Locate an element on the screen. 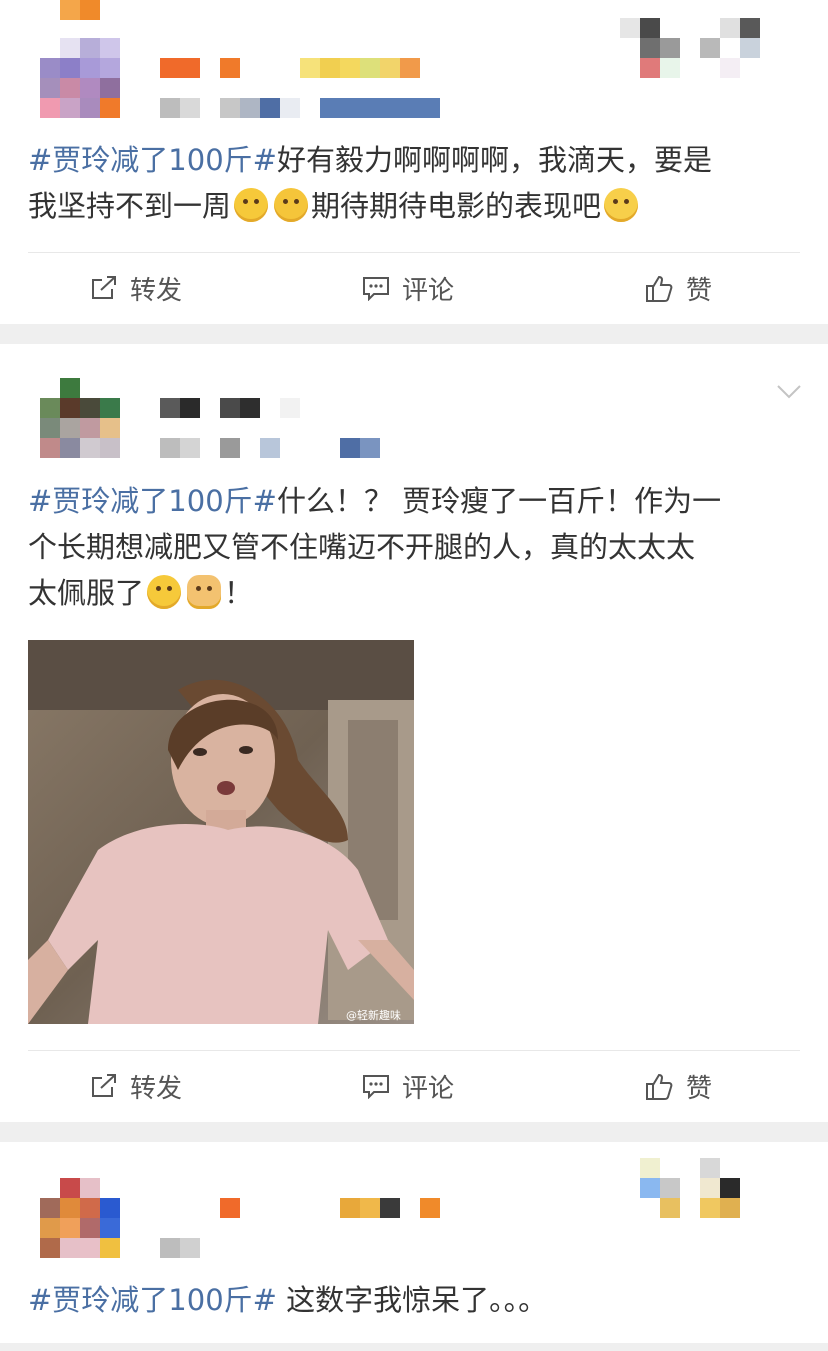  post-1-hashtag: #贾玲减了100斤# is located at coordinates (152, 160).